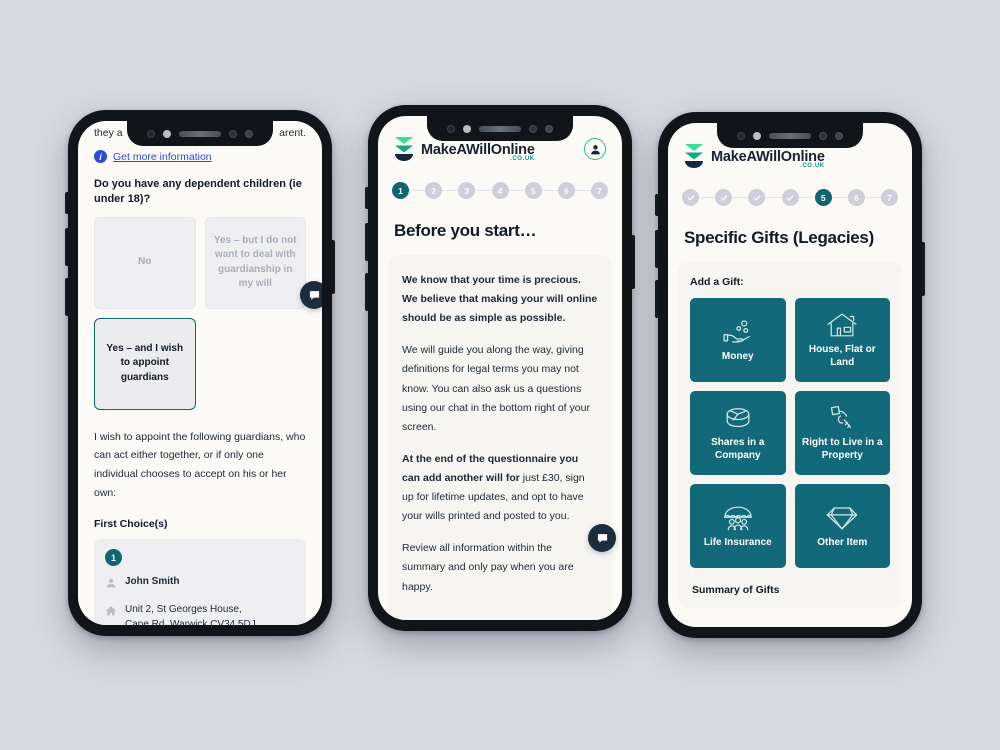 The height and width of the screenshot is (750, 1000). Describe the element at coordinates (656, 205) in the screenshot. I see `phone3-mute-switch` at that location.